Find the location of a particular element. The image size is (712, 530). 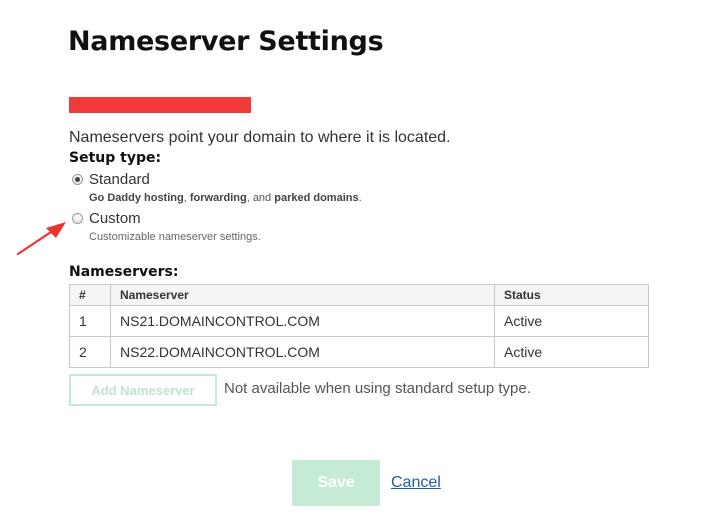

row-number: 2 is located at coordinates (90, 352).